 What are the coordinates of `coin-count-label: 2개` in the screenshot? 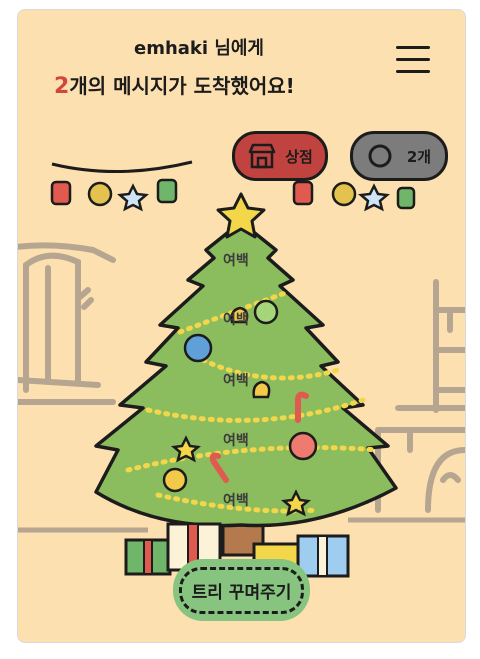 It's located at (419, 156).